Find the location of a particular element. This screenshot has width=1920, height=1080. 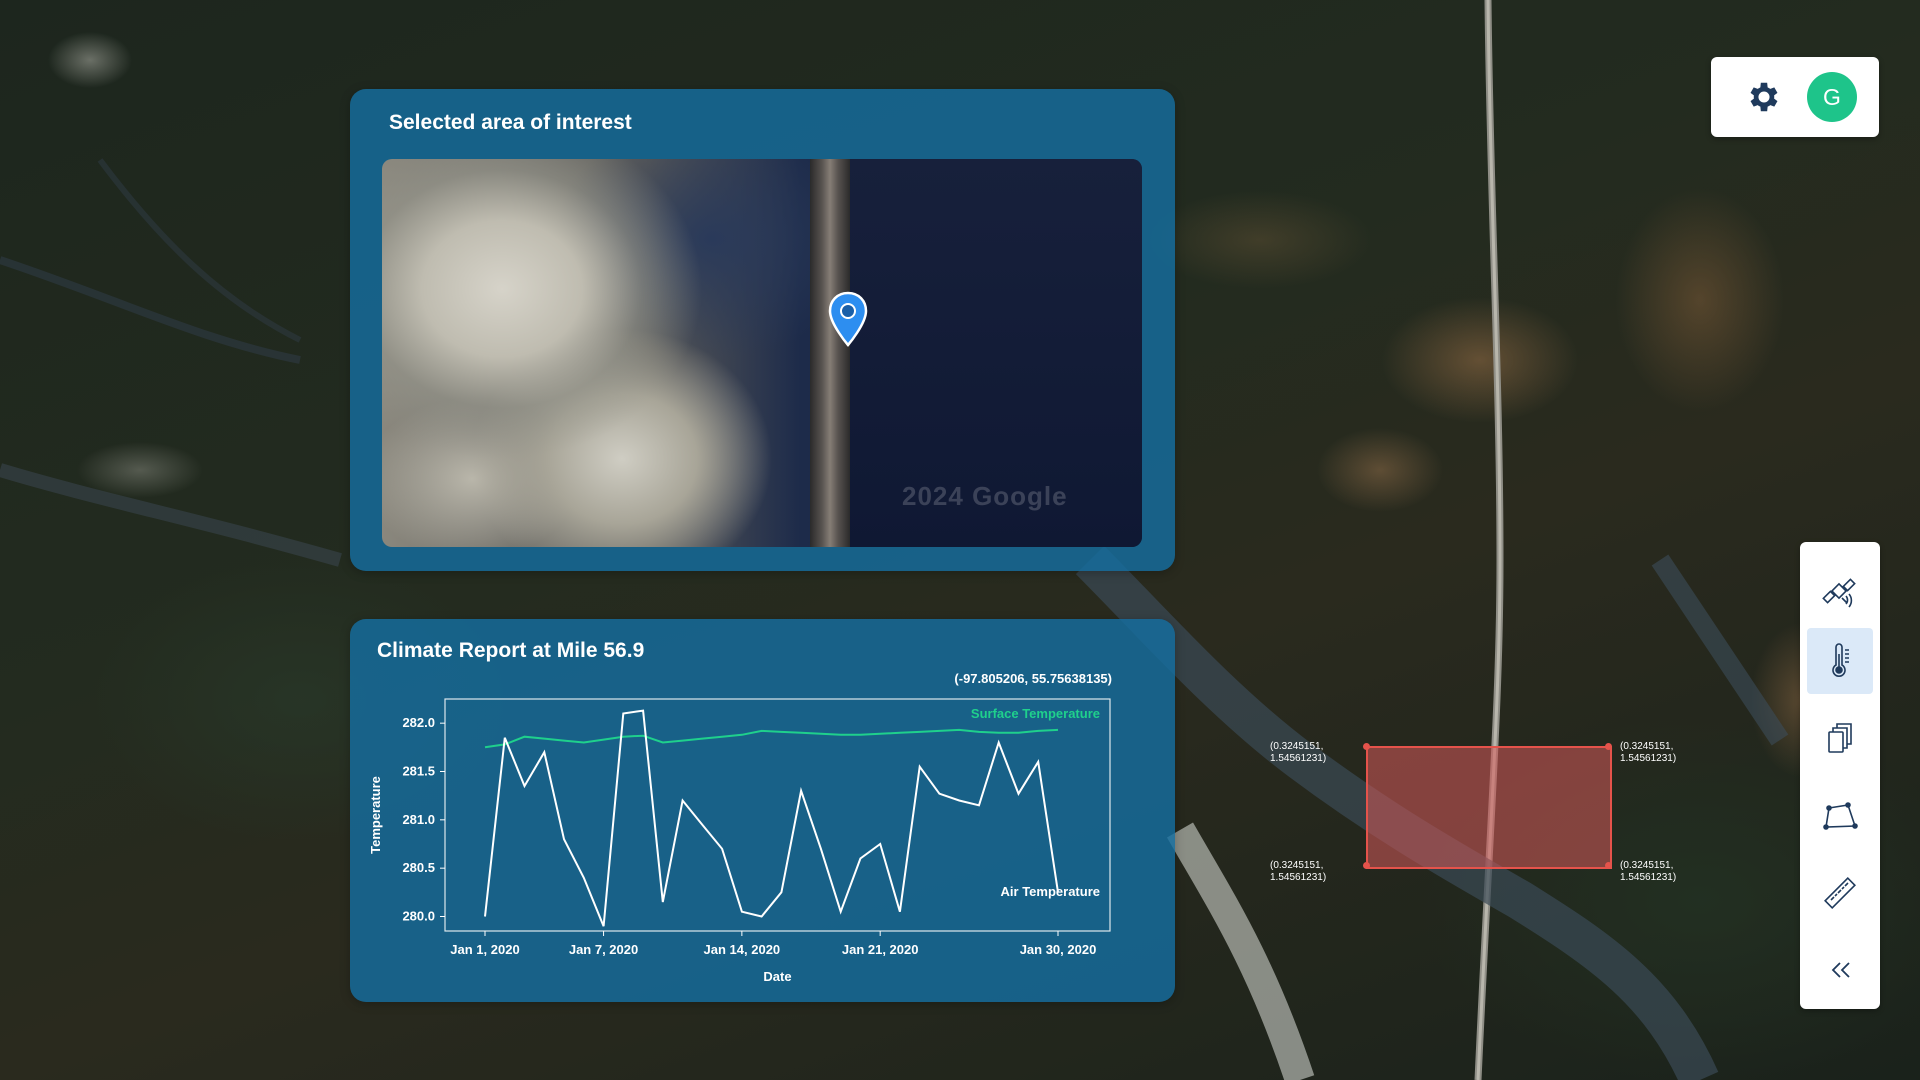

ruler-icon is located at coordinates (1840, 893).